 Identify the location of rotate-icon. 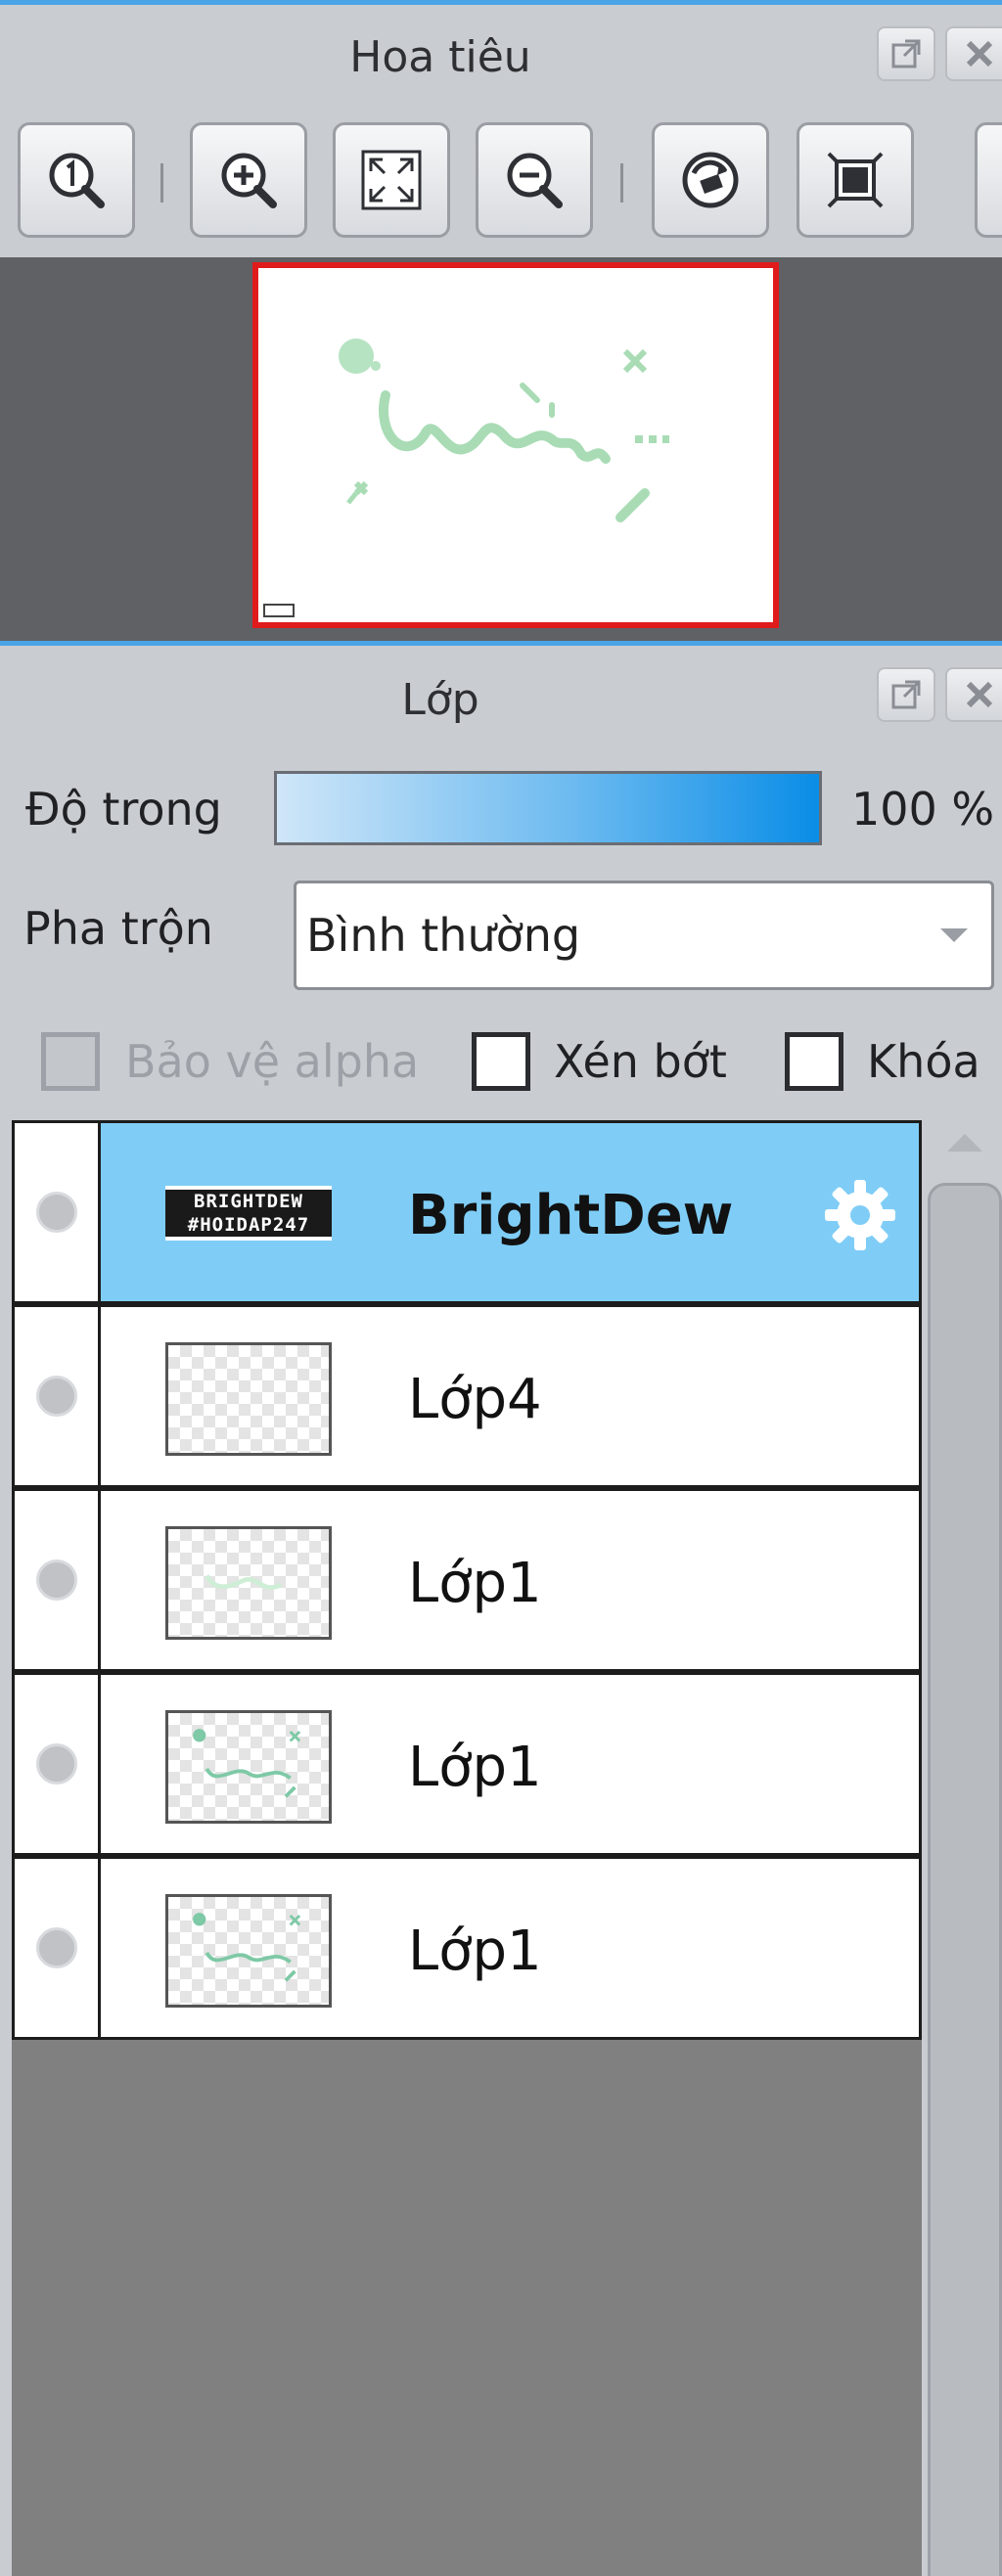
(710, 180).